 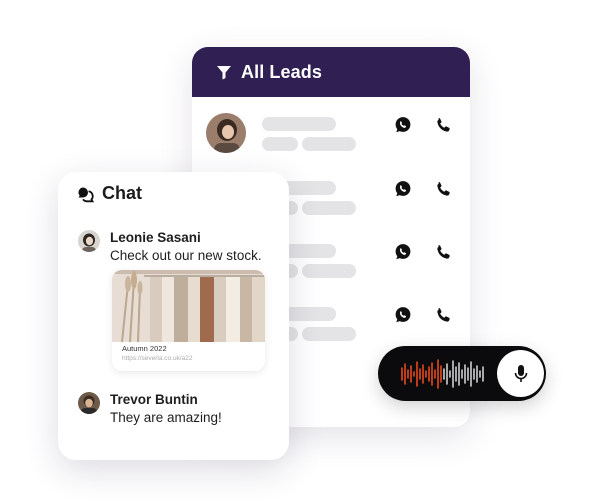 I want to click on link-title: Autumn 2022, so click(x=144, y=348).